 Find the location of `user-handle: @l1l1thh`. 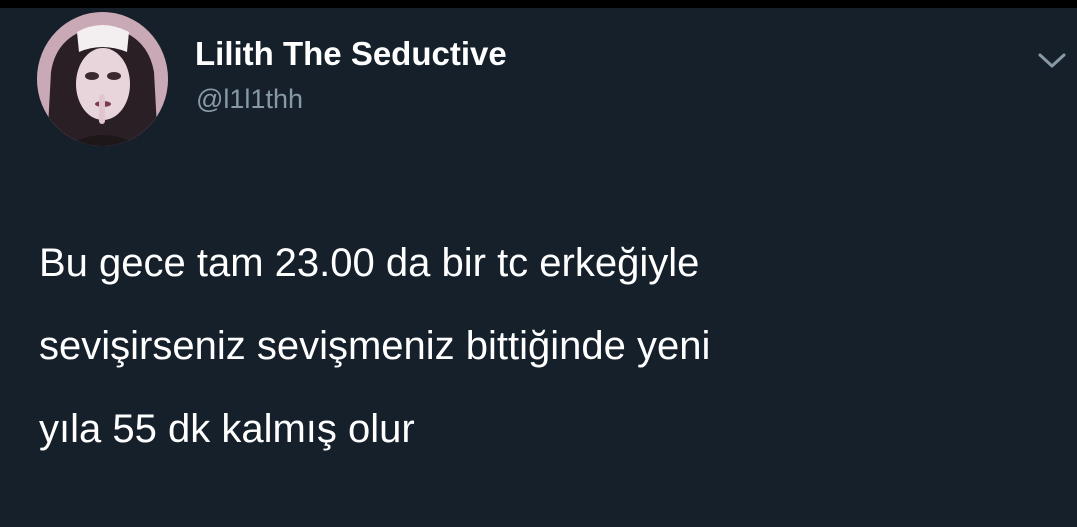

user-handle: @l1l1thh is located at coordinates (249, 99).